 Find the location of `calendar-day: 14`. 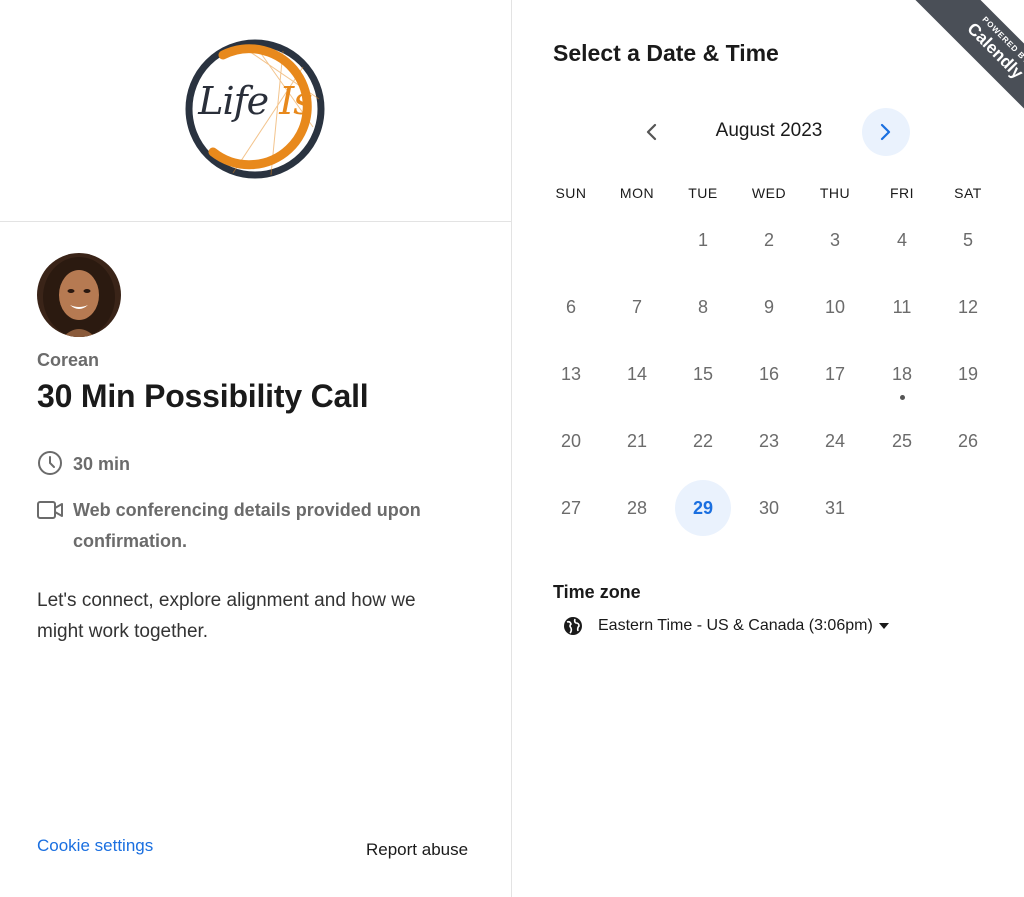

calendar-day: 14 is located at coordinates (637, 373).